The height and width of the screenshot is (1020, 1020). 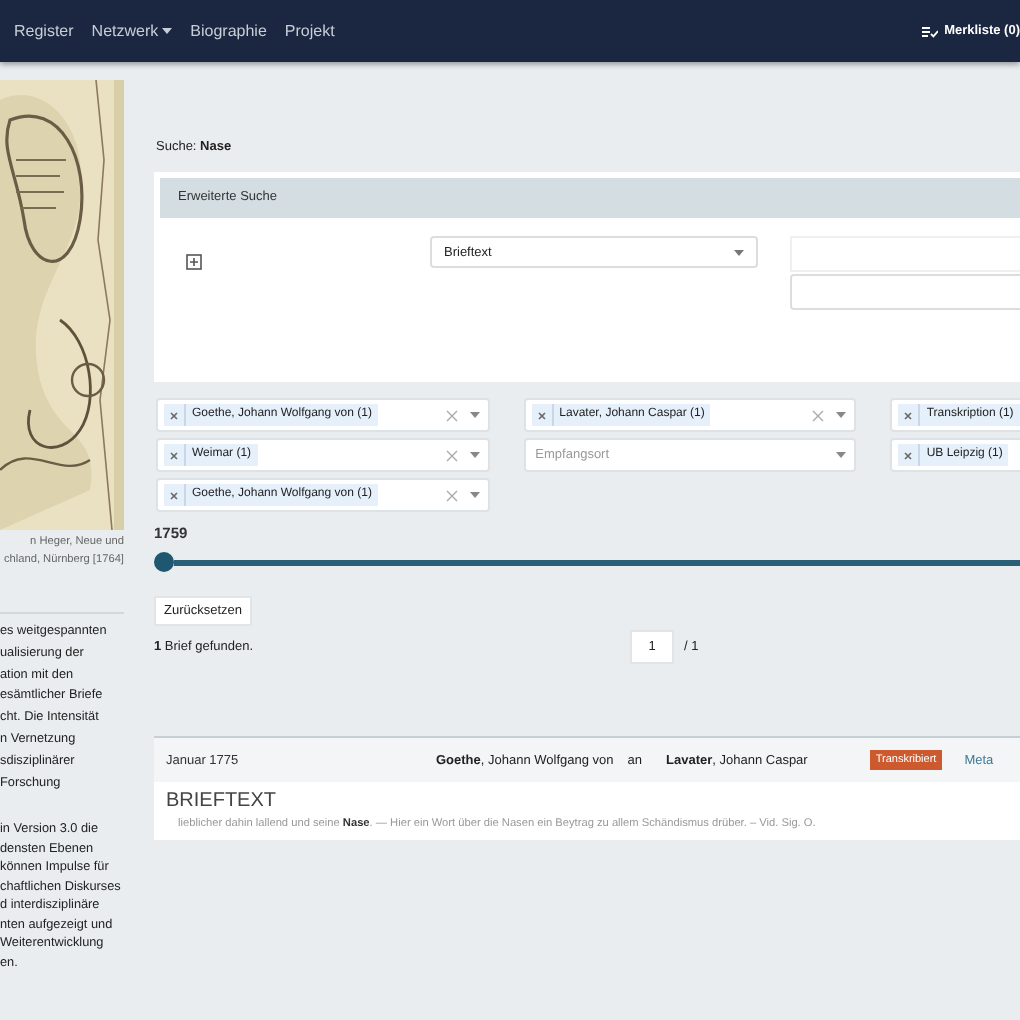 What do you see at coordinates (44, 31) in the screenshot?
I see `nav-link: Register` at bounding box center [44, 31].